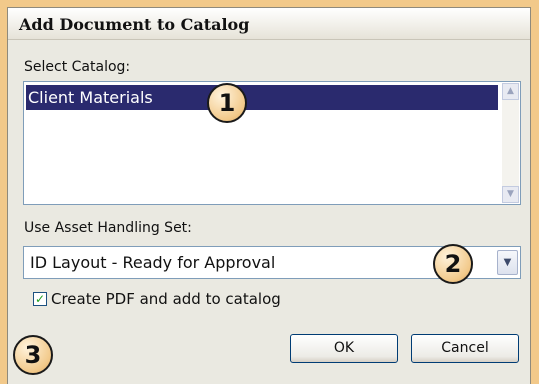  I want to click on asset-handling-label: Use Asset Handling Set:, so click(108, 228).